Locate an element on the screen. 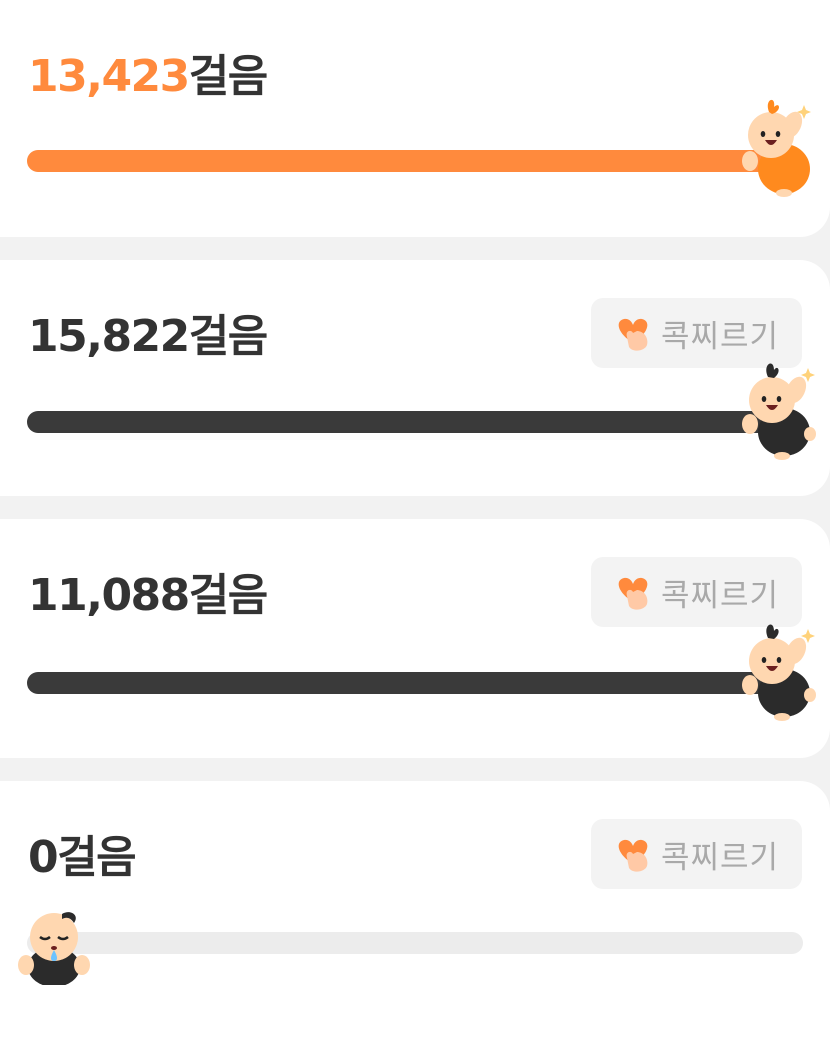 The image size is (830, 1041). step-count: 11,088걸음 is located at coordinates (148, 596).